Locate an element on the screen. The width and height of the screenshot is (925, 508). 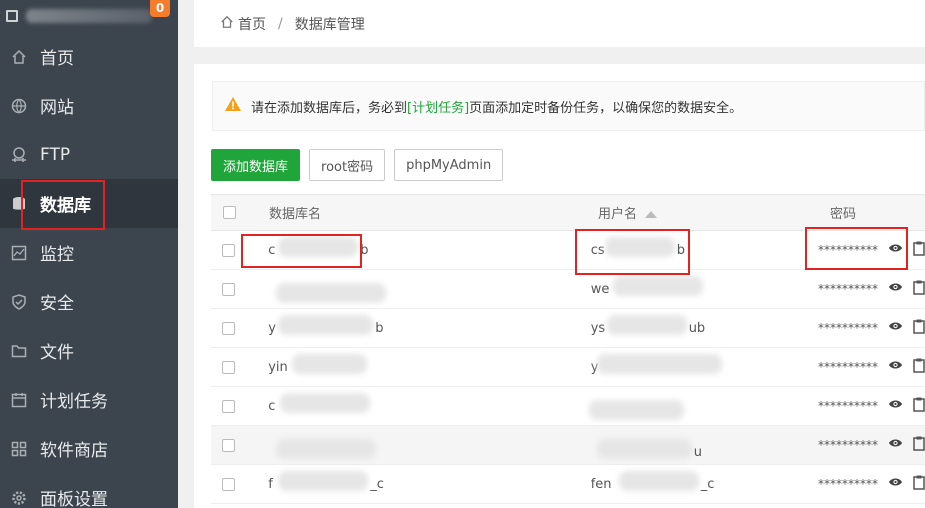
ftp-icon is located at coordinates (19, 155).